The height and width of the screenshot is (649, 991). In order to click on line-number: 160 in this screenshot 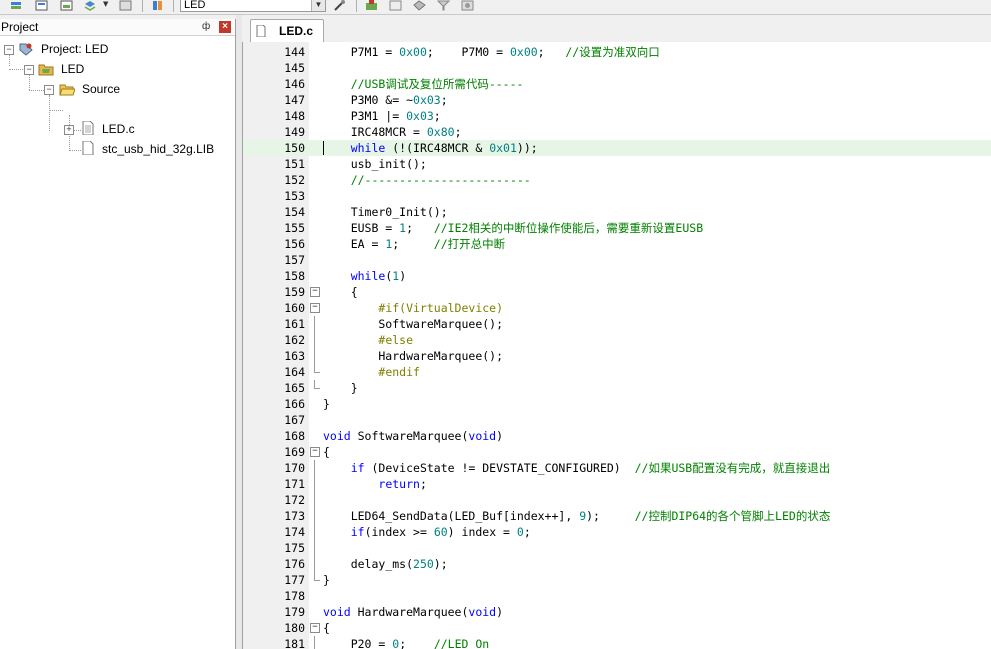, I will do `click(294, 308)`.